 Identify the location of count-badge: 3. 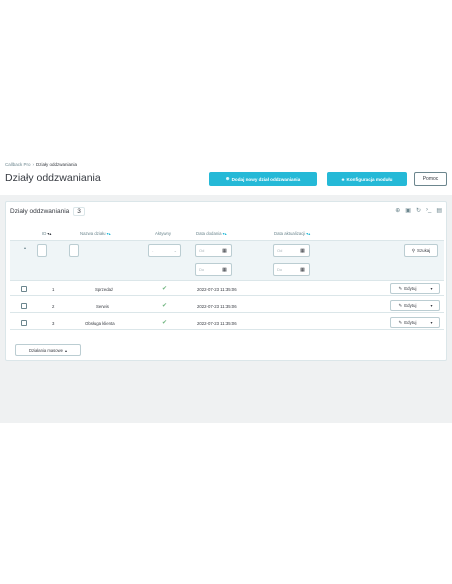
(79, 211).